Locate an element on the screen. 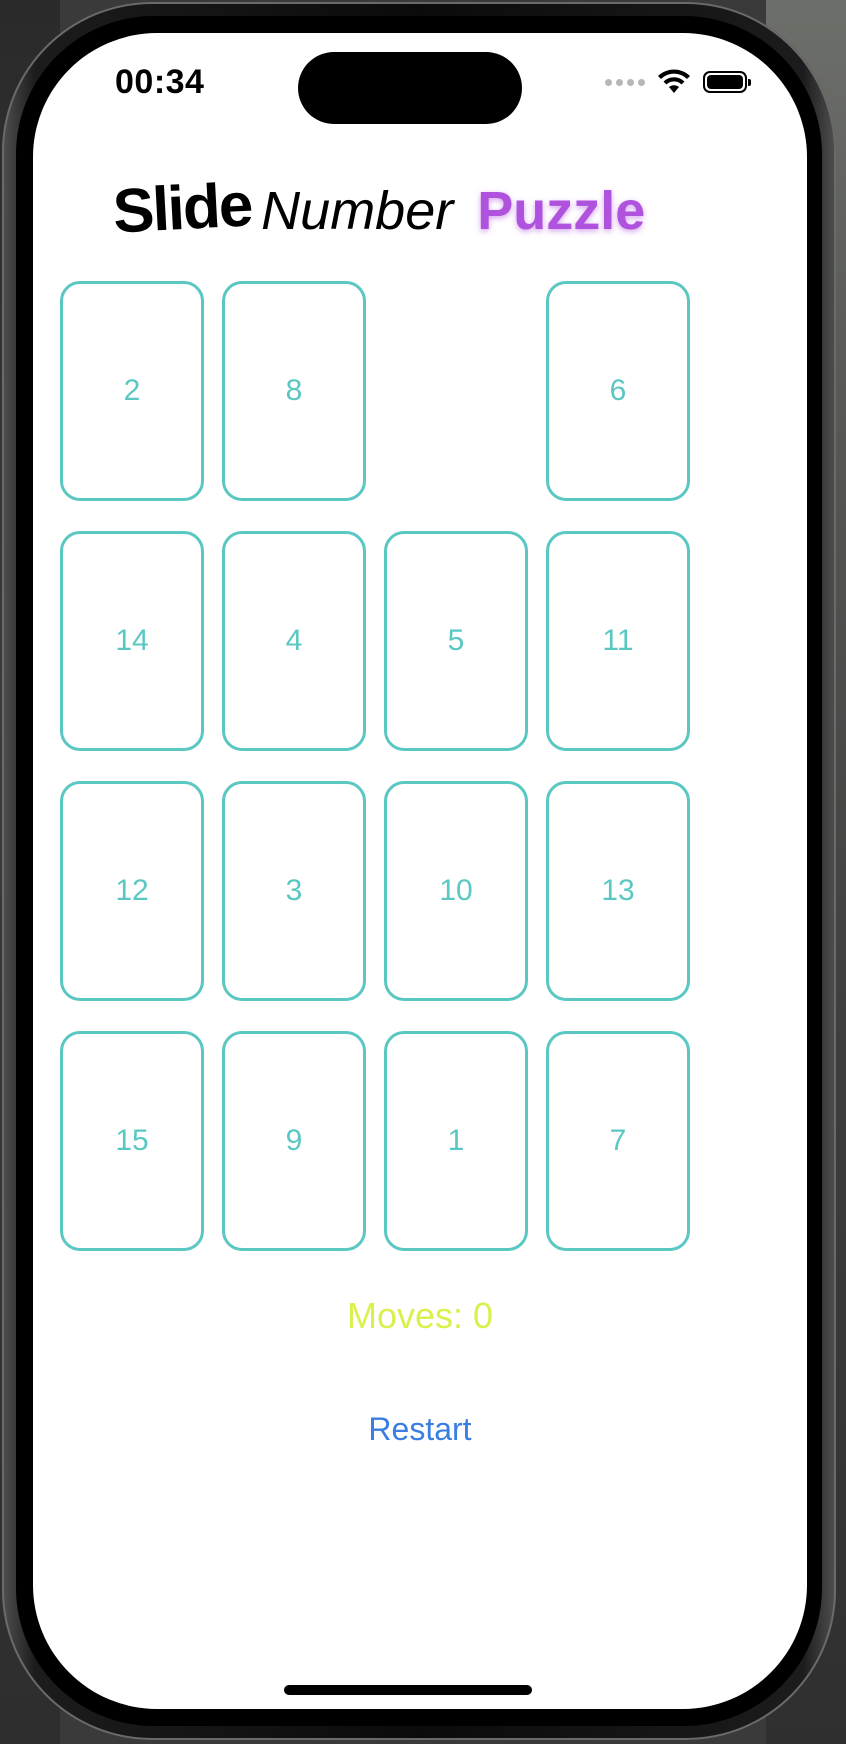 This screenshot has height=1744, width=846. restart-button: Restart is located at coordinates (420, 1429).